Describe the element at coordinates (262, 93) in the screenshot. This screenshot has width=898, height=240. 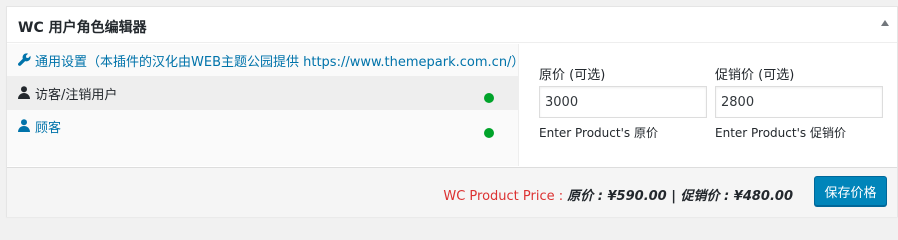
I see `tab-guest-logged-out: 访客/注销用户` at that location.